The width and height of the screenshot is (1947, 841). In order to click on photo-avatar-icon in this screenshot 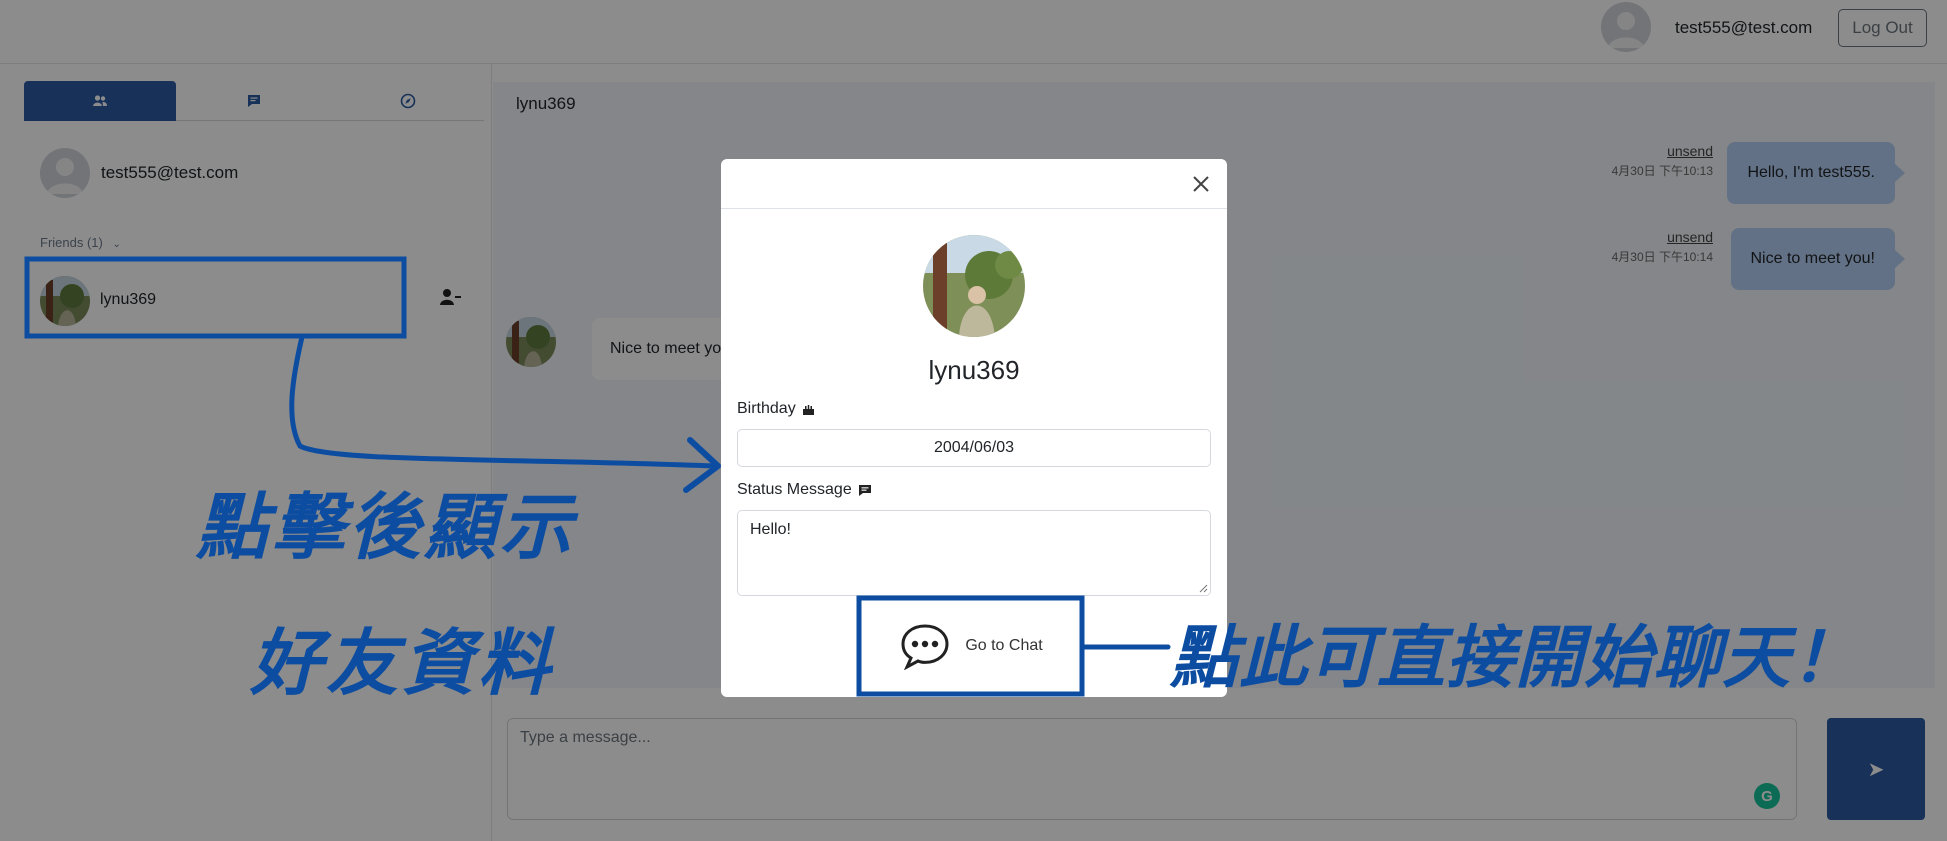, I will do `click(974, 286)`.